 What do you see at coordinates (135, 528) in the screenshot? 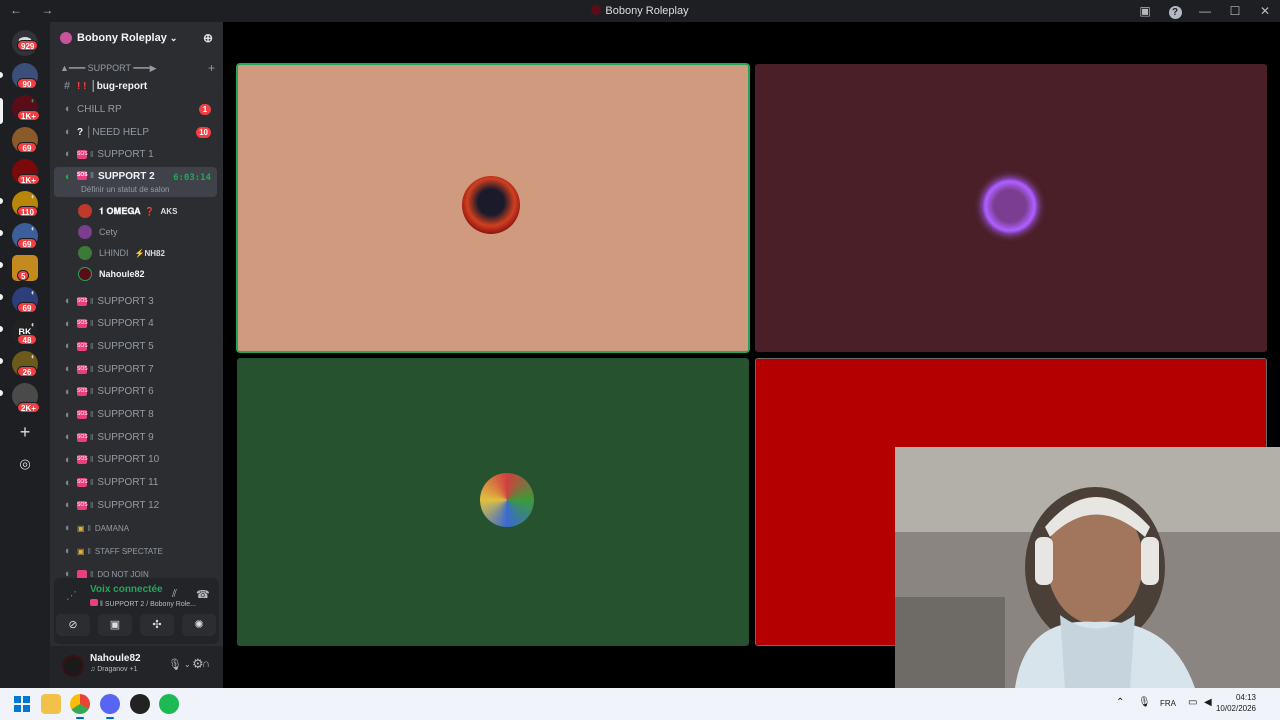
I see `channel-damana: ◖ ▣ ‖ DAMANA` at bounding box center [135, 528].